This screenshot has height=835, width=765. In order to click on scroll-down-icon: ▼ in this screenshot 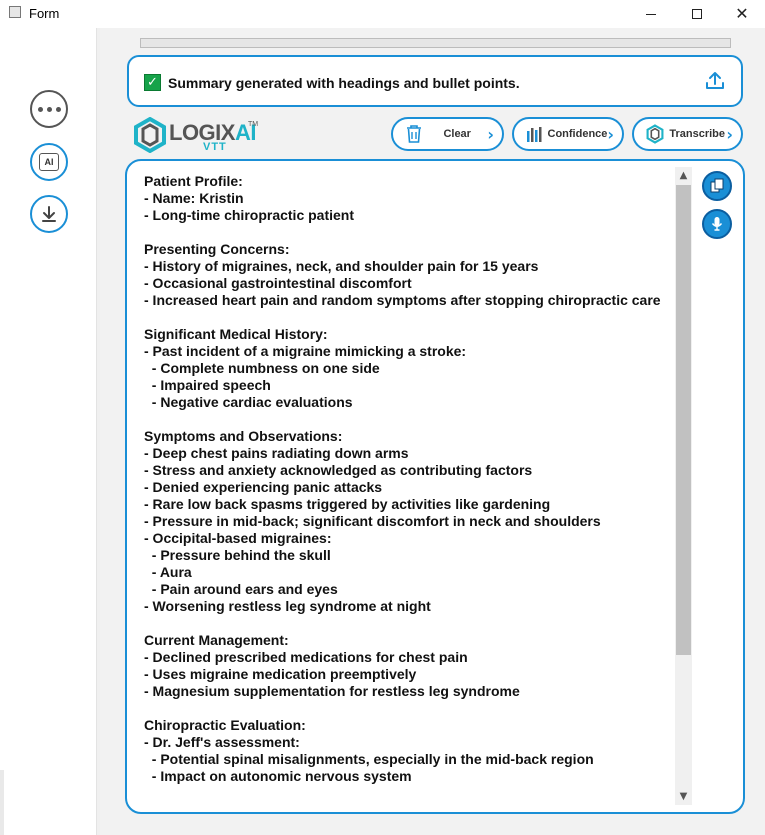, I will do `click(683, 796)`.